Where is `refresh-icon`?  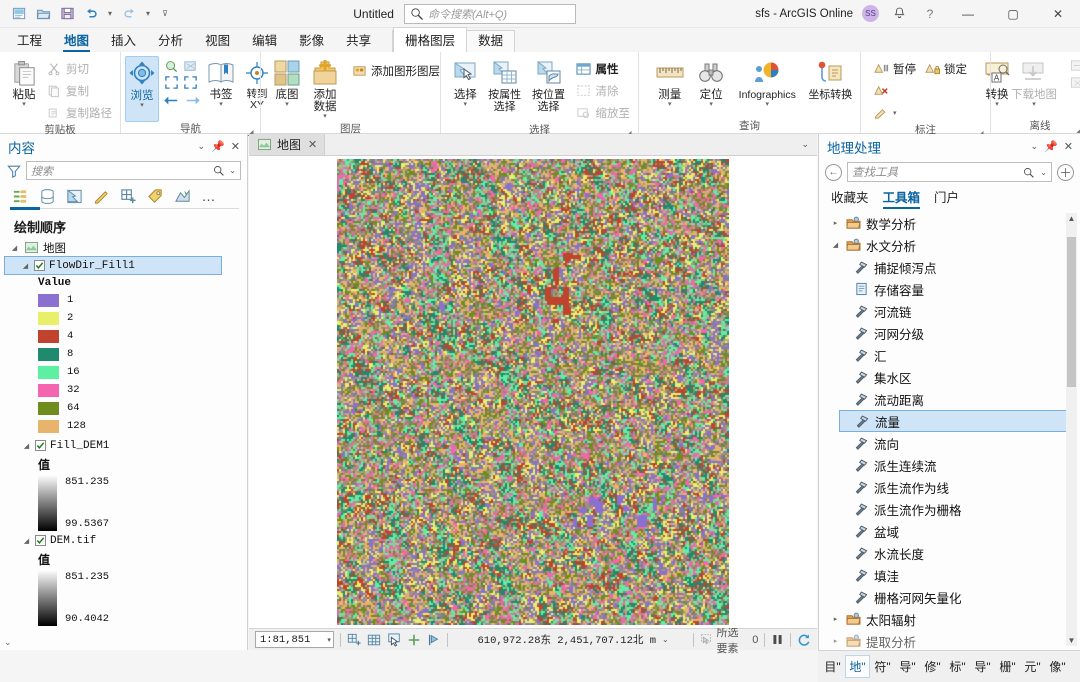
refresh-icon is located at coordinates (804, 639).